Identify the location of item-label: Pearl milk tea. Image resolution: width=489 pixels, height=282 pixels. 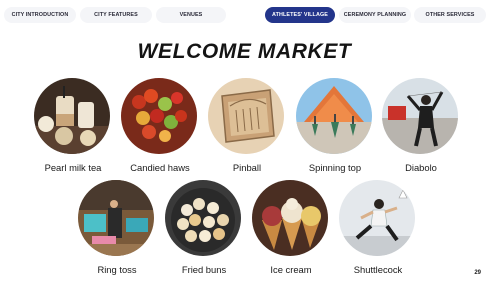
(73, 167).